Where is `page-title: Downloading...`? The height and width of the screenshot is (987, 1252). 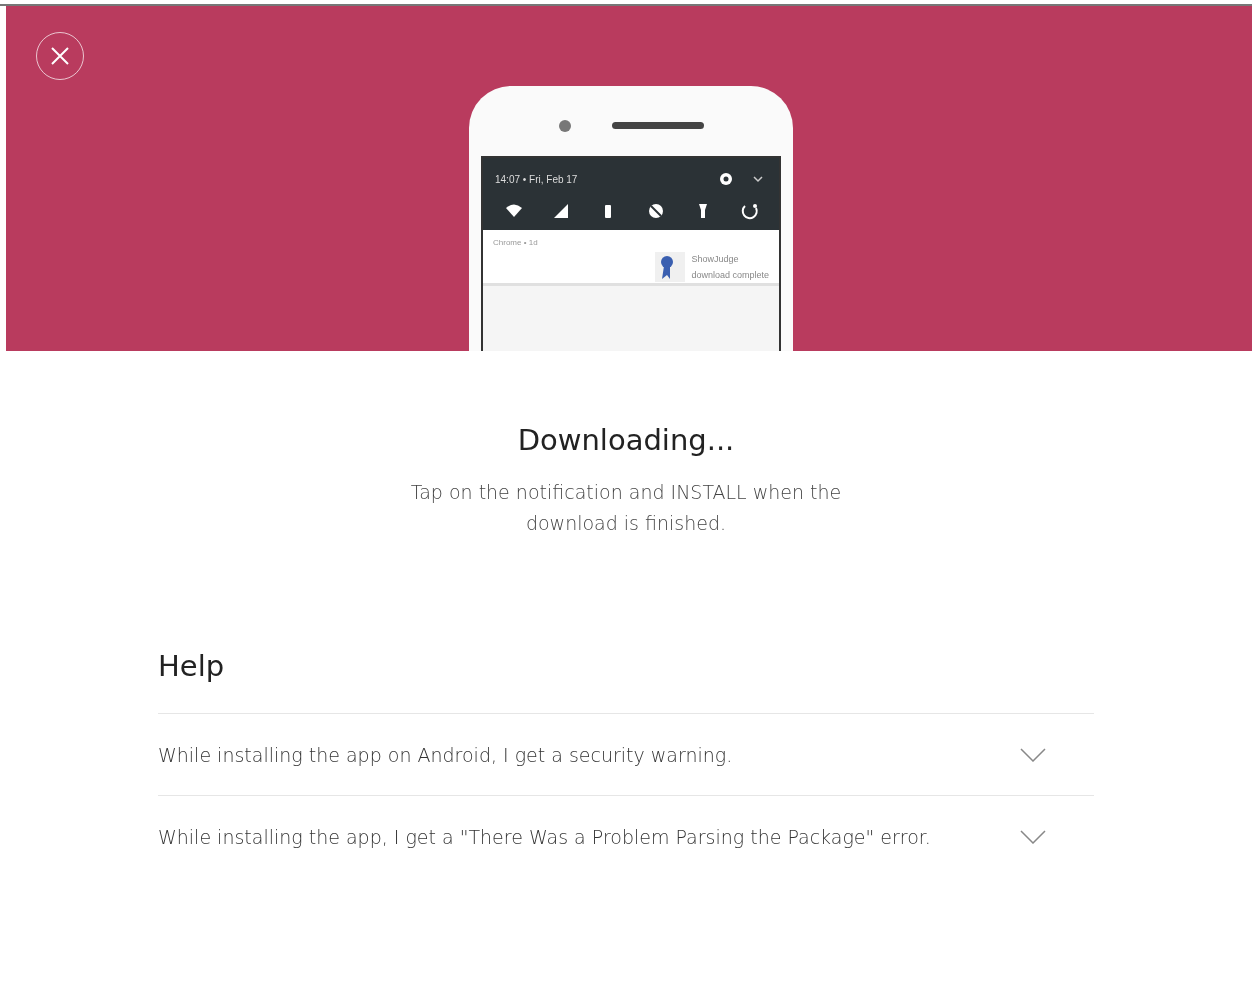 page-title: Downloading... is located at coordinates (626, 440).